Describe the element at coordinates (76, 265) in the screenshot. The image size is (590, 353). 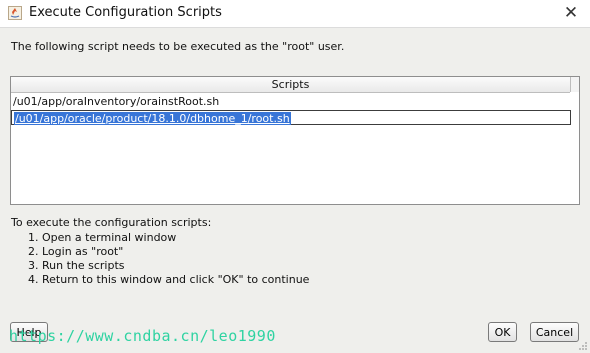
I see `list-item: 3. Run the scripts` at that location.